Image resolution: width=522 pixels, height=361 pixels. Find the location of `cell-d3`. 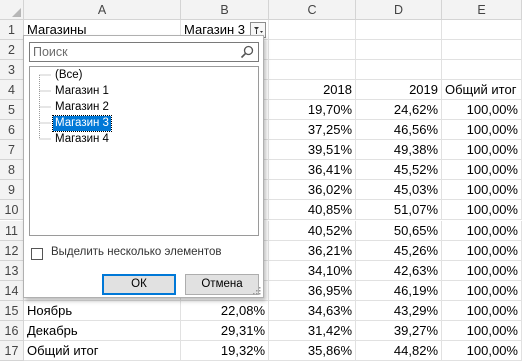

cell-d3 is located at coordinates (399, 70).